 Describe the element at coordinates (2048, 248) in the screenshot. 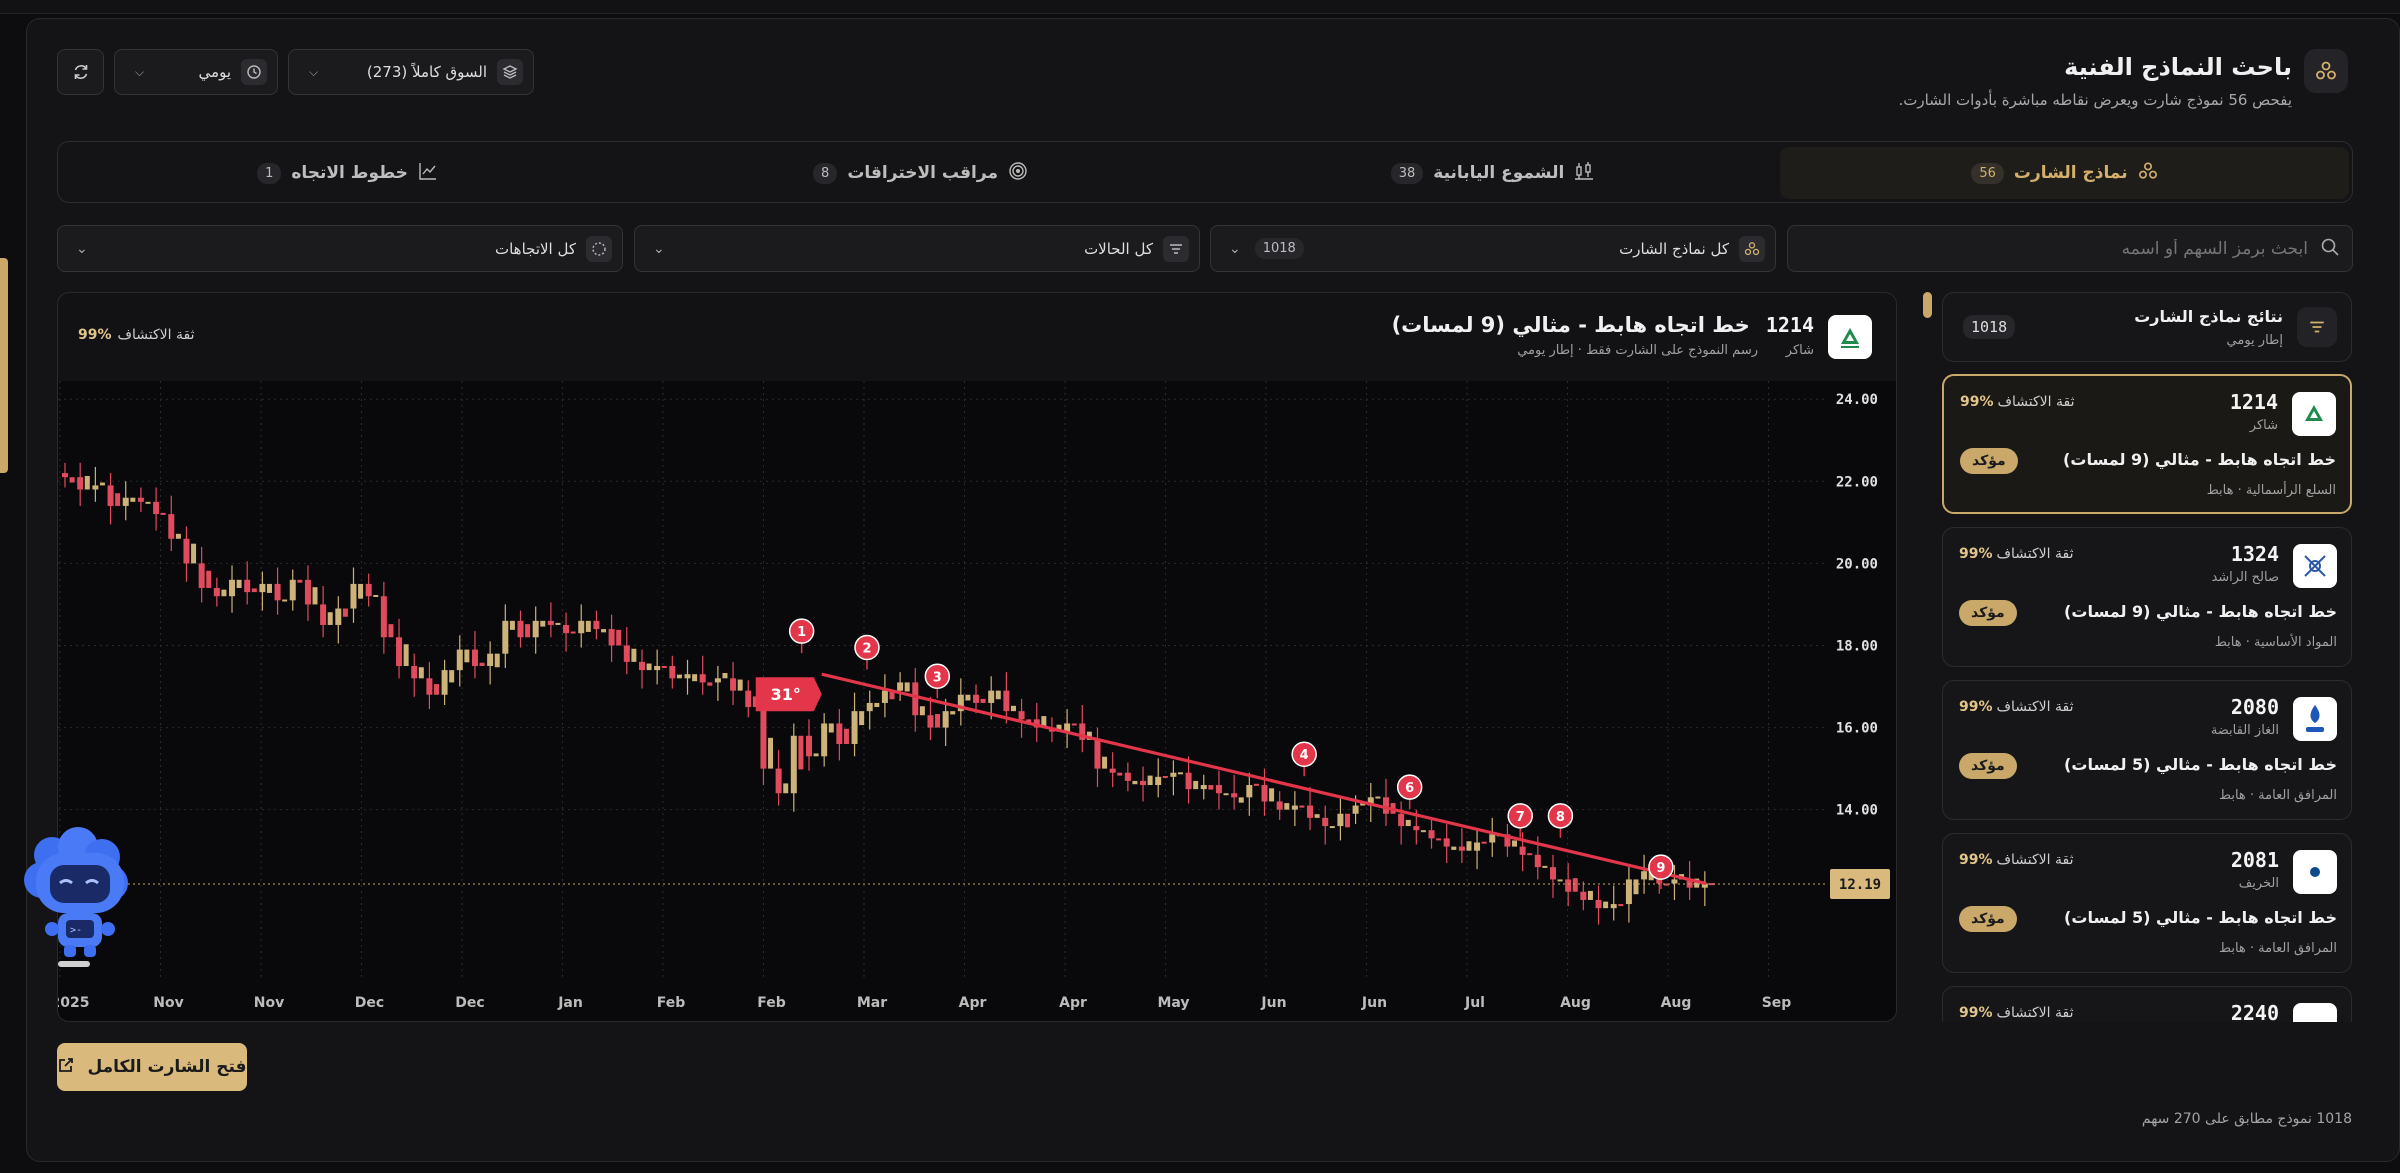

I see `search-input` at that location.